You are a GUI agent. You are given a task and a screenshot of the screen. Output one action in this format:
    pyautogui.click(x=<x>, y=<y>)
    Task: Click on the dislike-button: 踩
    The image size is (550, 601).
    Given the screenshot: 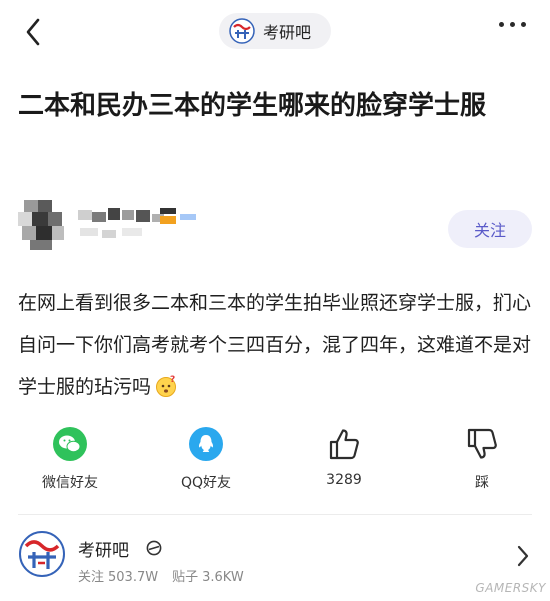 What is the action you would take?
    pyautogui.click(x=482, y=459)
    